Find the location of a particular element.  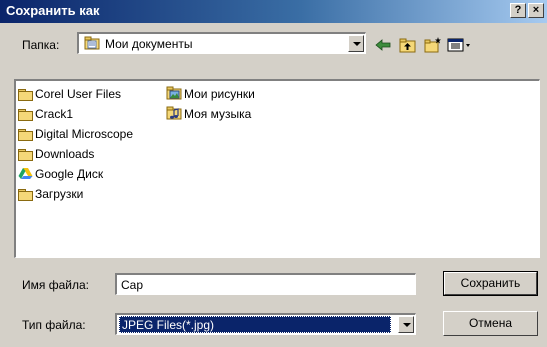

location-dropdown-button is located at coordinates (356, 43).